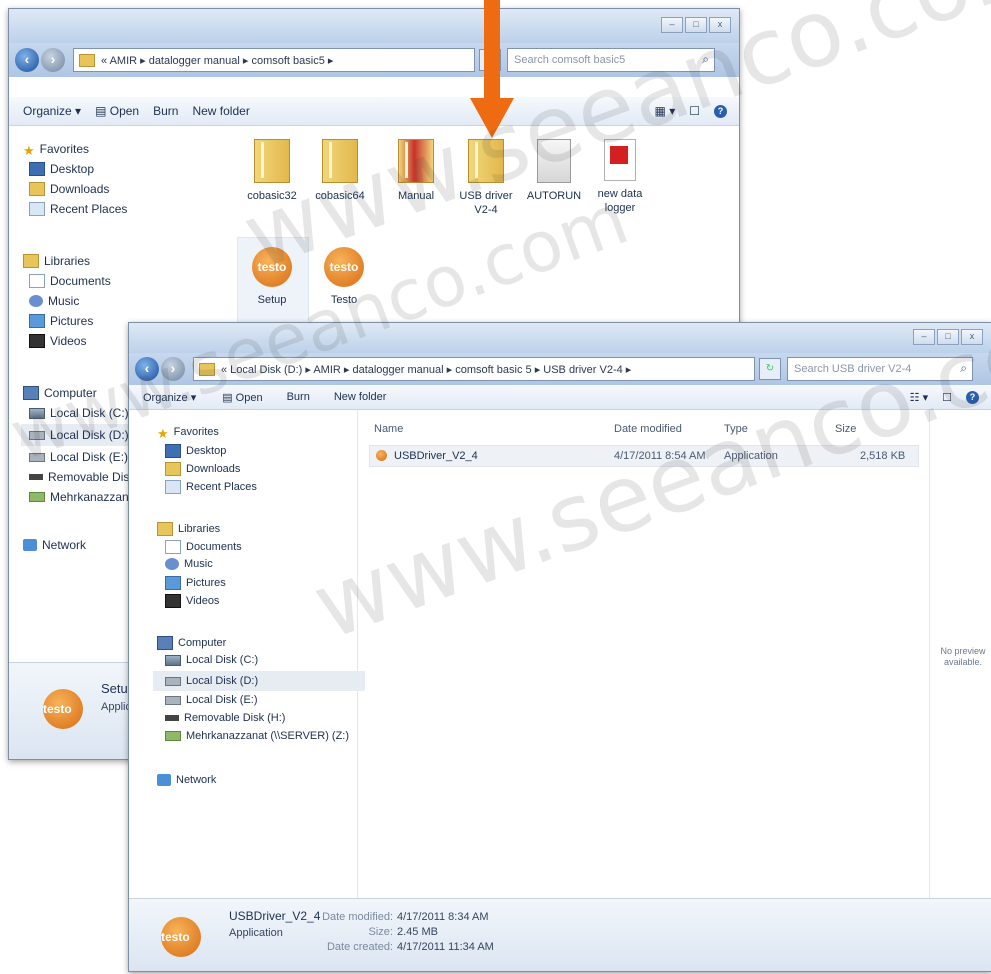 Image resolution: width=991 pixels, height=974 pixels. What do you see at coordinates (620, 201) in the screenshot?
I see `file-name: new data logger` at bounding box center [620, 201].